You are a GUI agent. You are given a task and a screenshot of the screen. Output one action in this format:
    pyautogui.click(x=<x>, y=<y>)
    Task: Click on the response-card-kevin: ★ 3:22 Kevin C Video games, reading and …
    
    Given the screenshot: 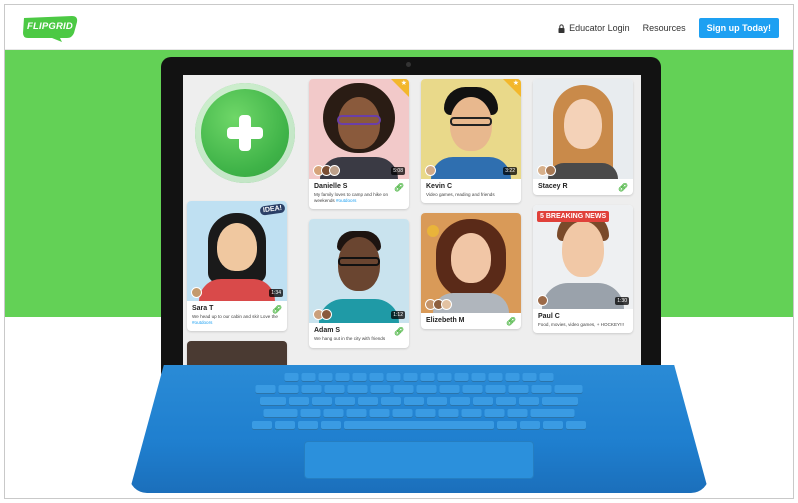 What is the action you would take?
    pyautogui.click(x=471, y=141)
    